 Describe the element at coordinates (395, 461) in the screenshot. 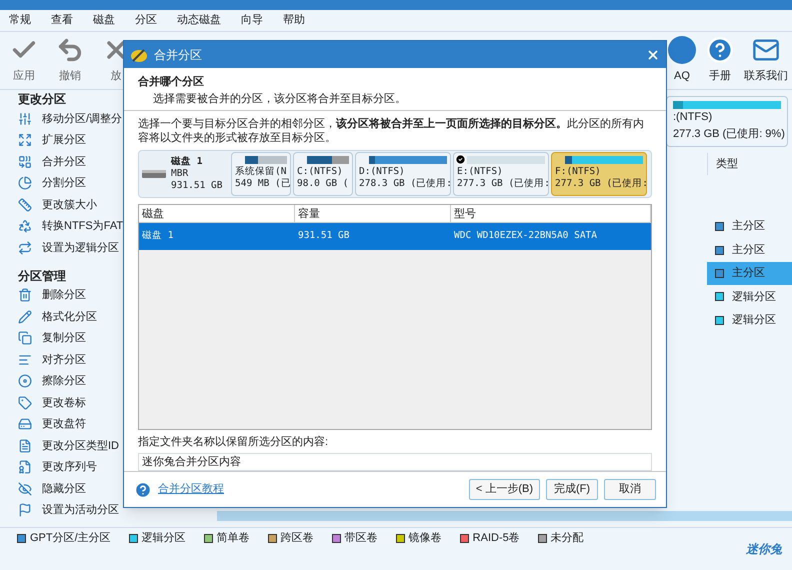

I see `folder-name-field: 迷你兔合并分区内容` at that location.